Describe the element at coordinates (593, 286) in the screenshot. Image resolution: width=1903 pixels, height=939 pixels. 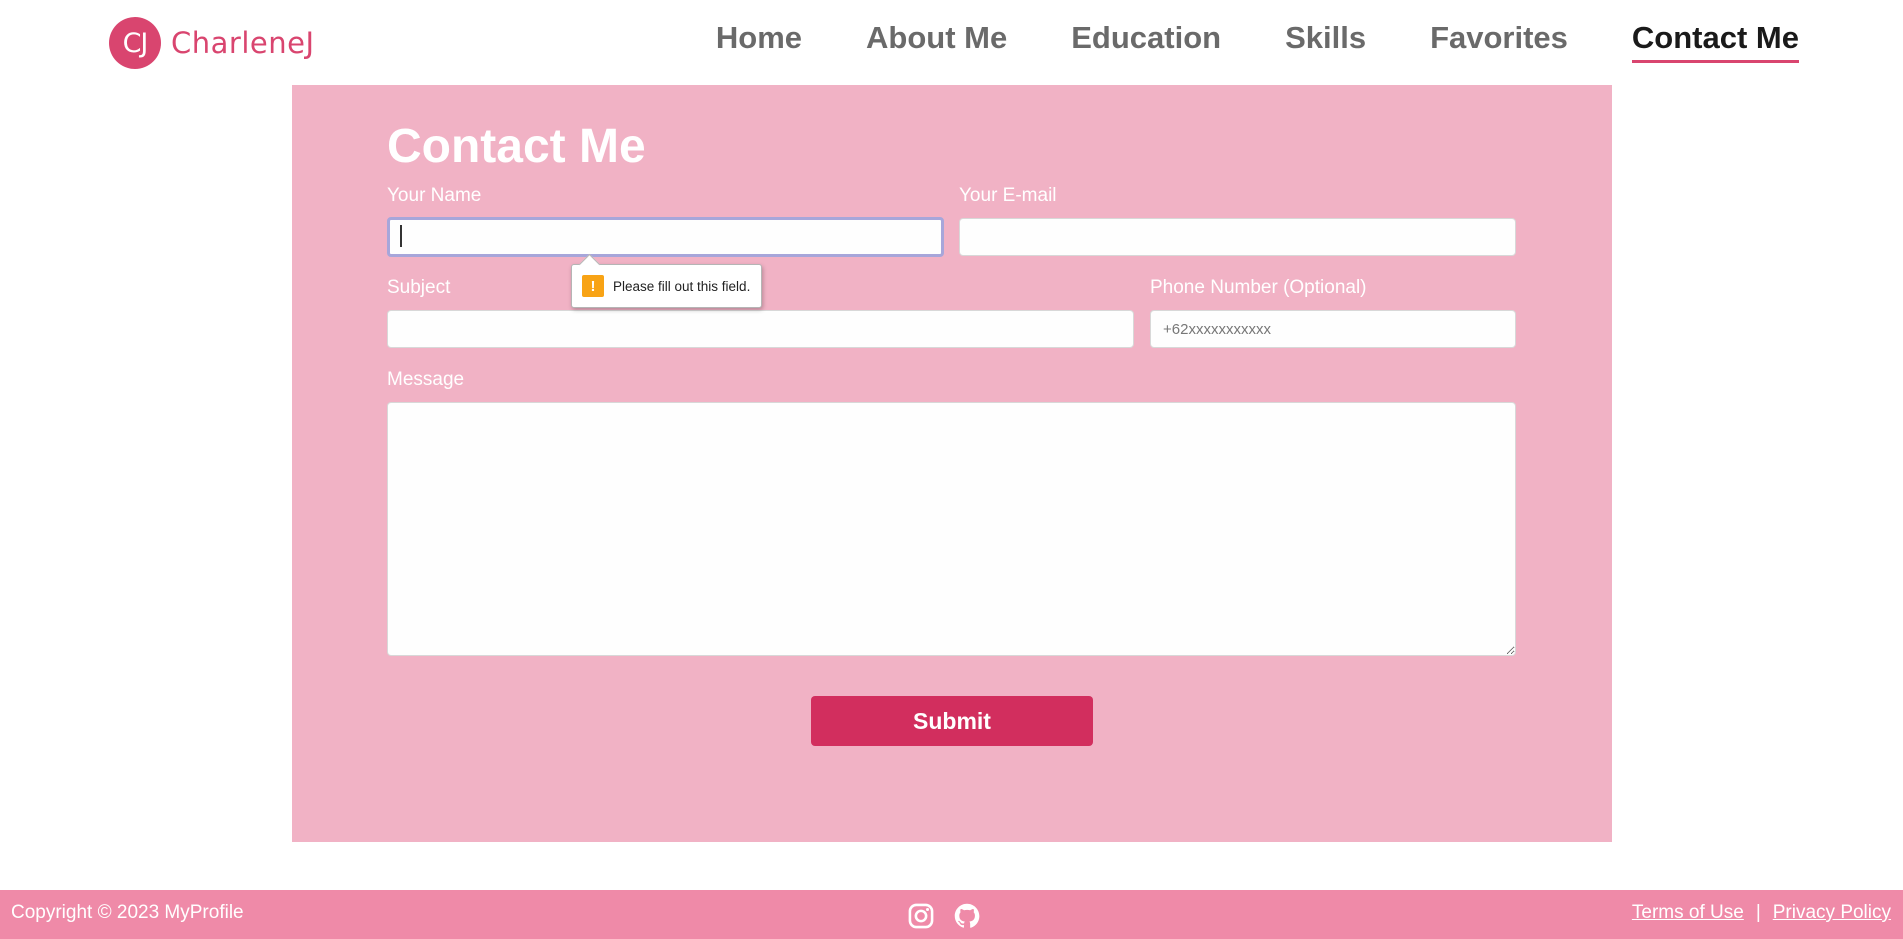
I see `warning-icon: !` at that location.